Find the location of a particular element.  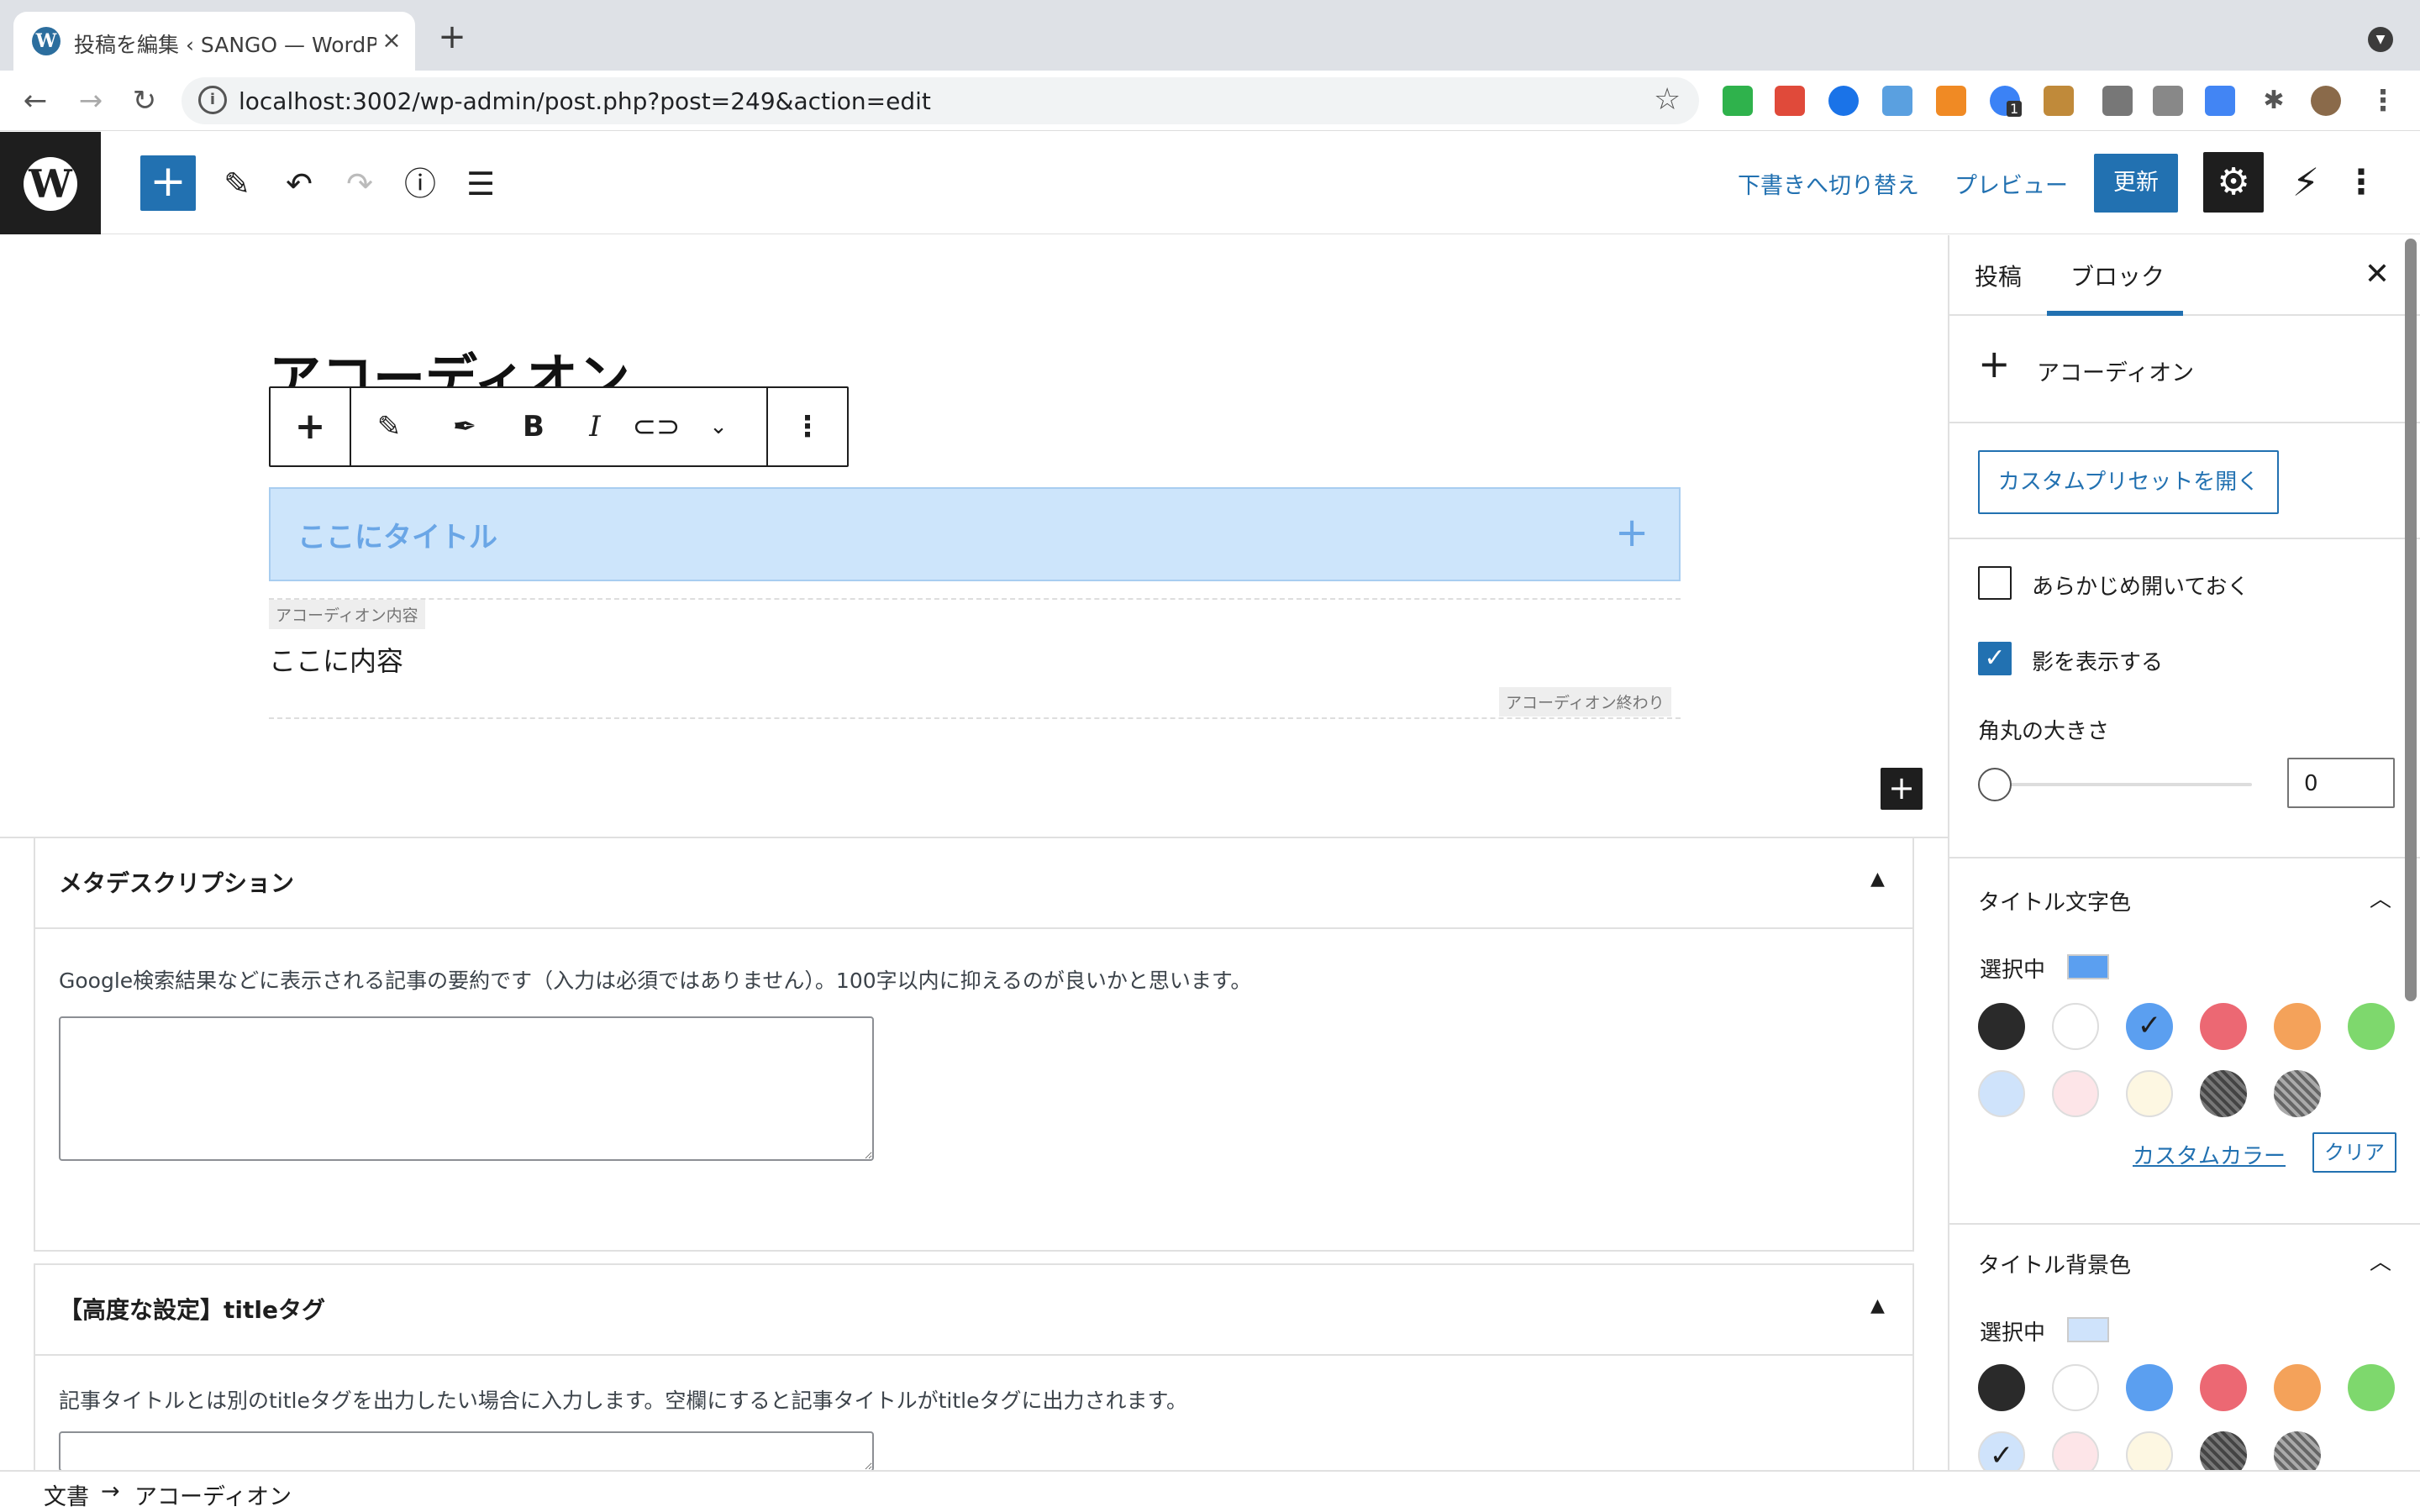

block-add-icon: + is located at coordinates (310, 426).